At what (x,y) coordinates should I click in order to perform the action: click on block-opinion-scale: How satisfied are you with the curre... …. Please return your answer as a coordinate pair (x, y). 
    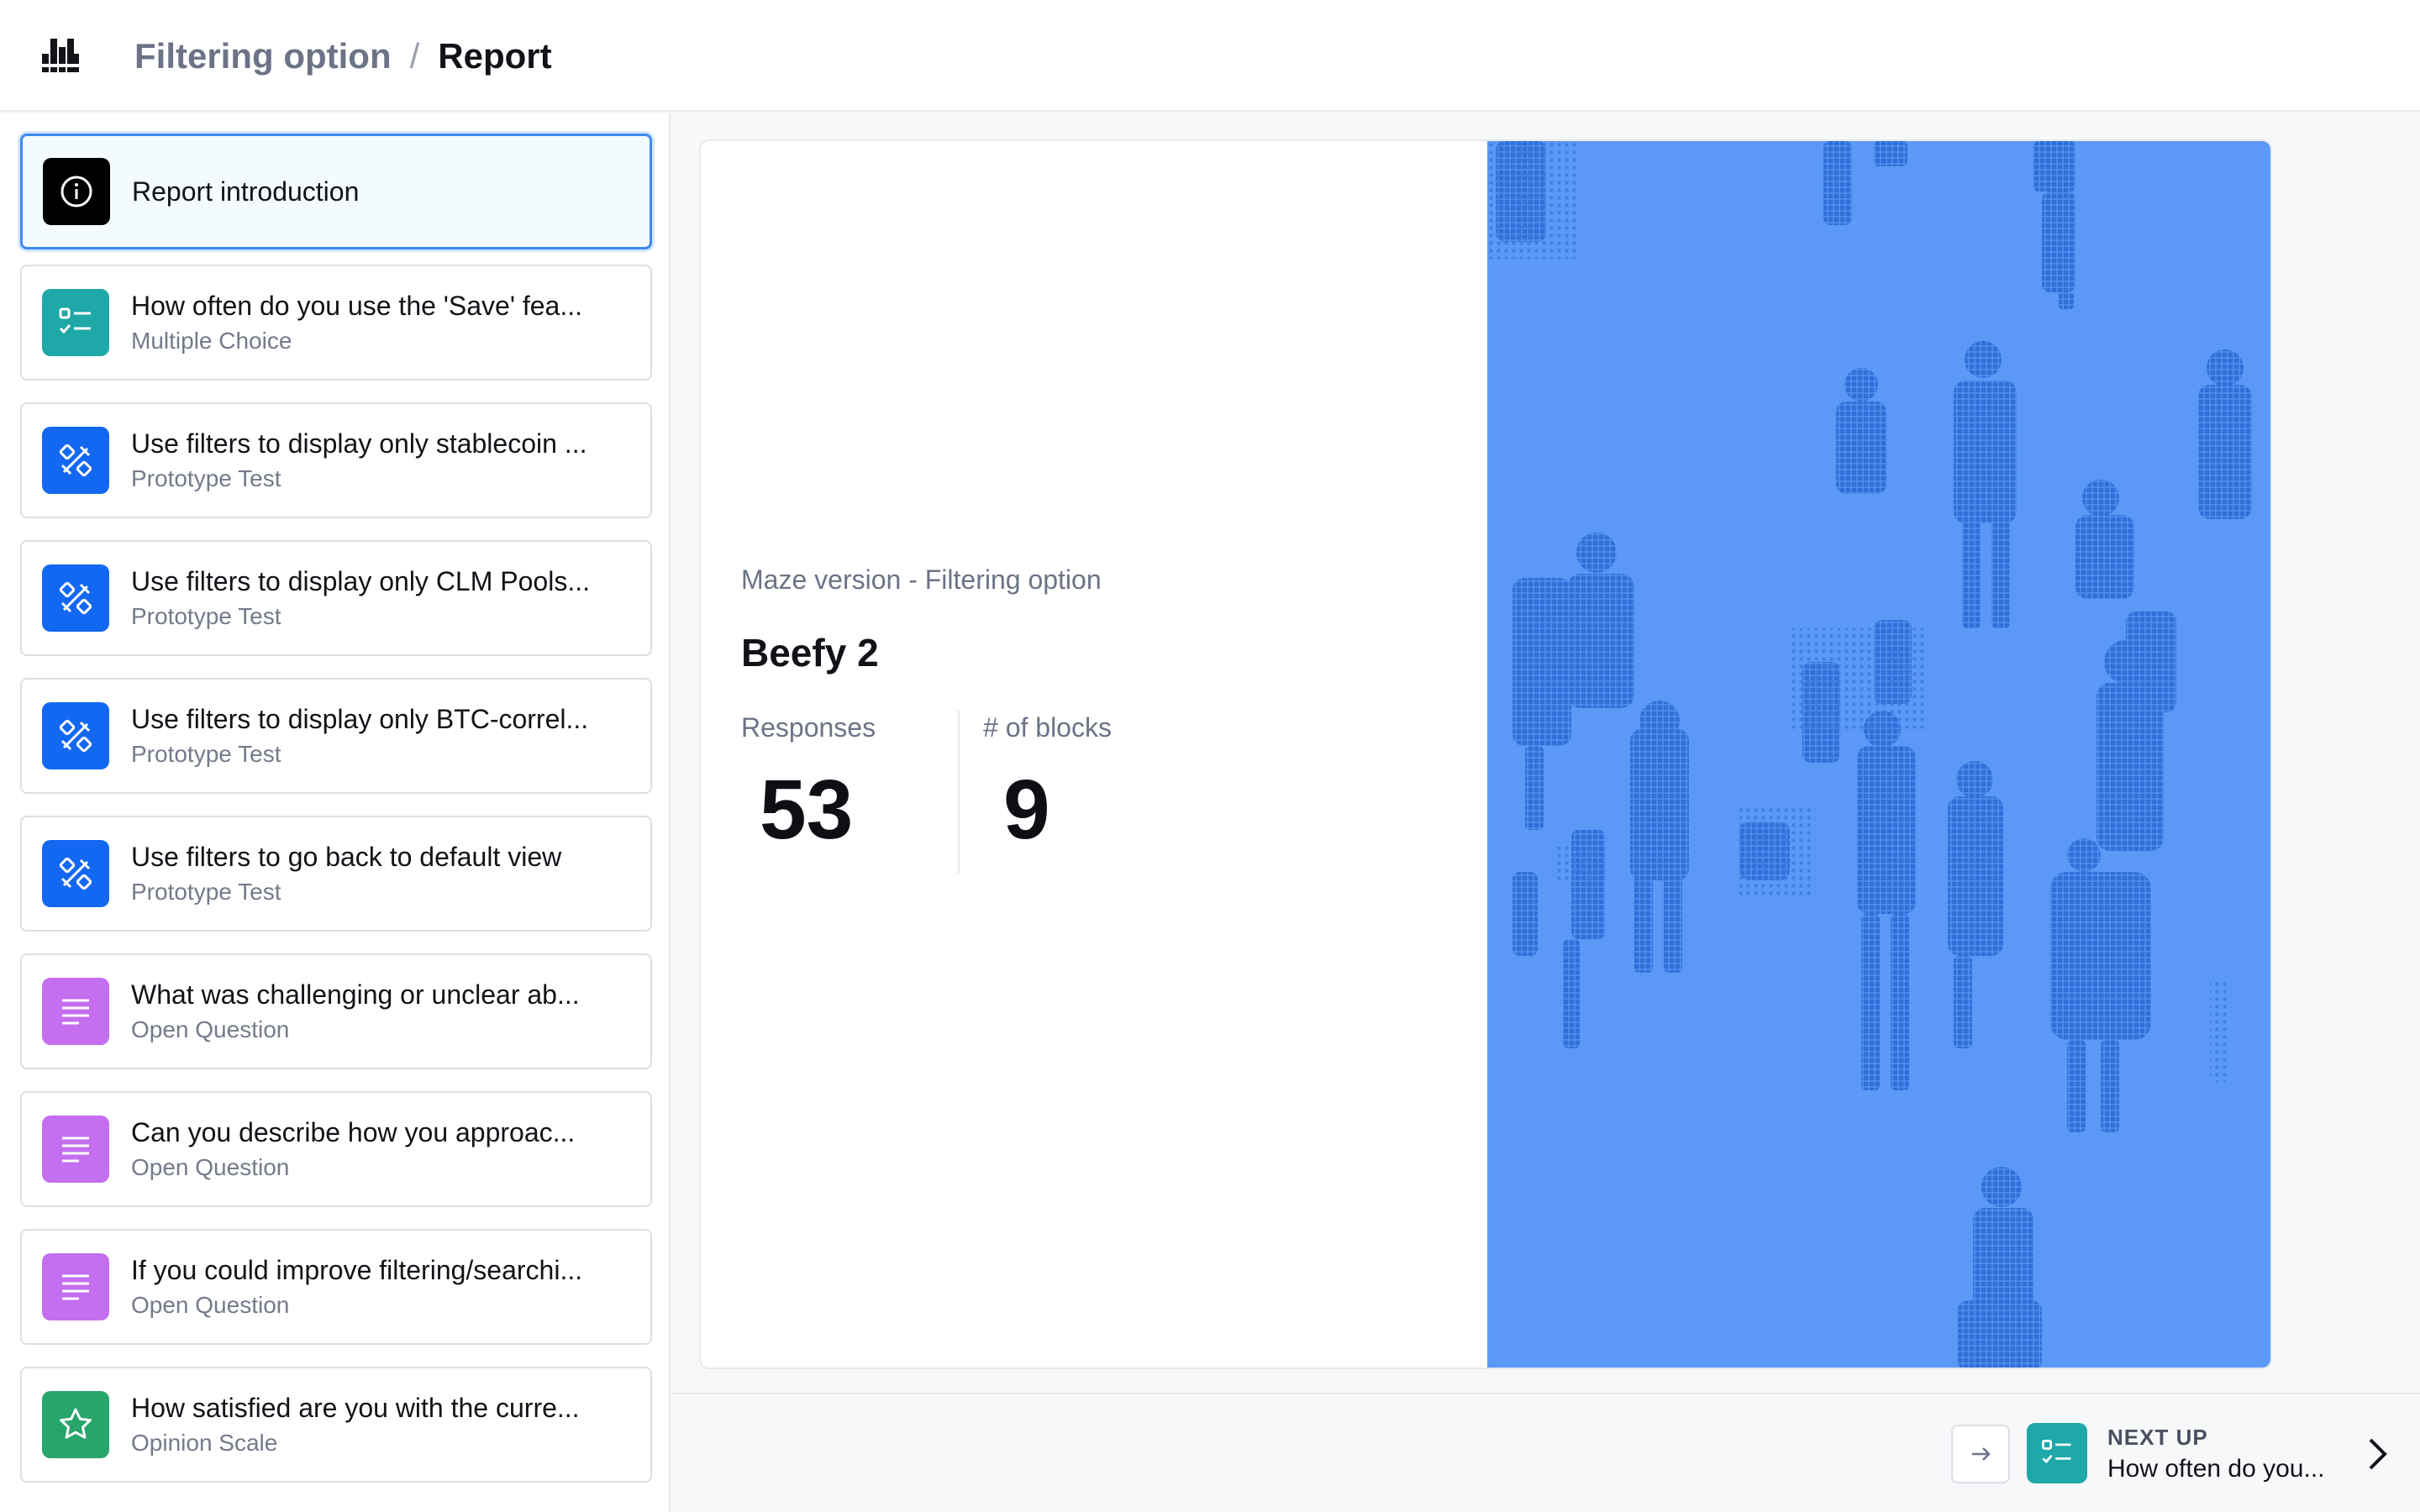
    Looking at the image, I should click on (336, 1425).